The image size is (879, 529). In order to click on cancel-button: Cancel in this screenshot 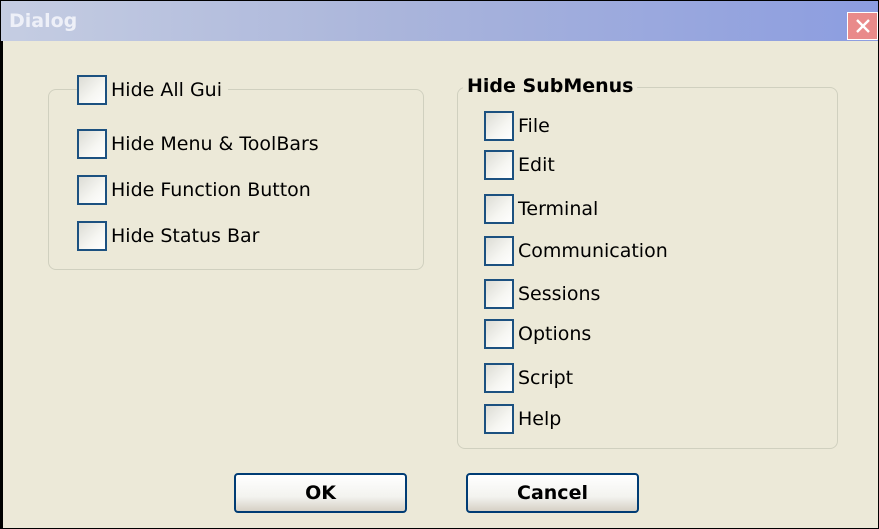, I will do `click(552, 493)`.